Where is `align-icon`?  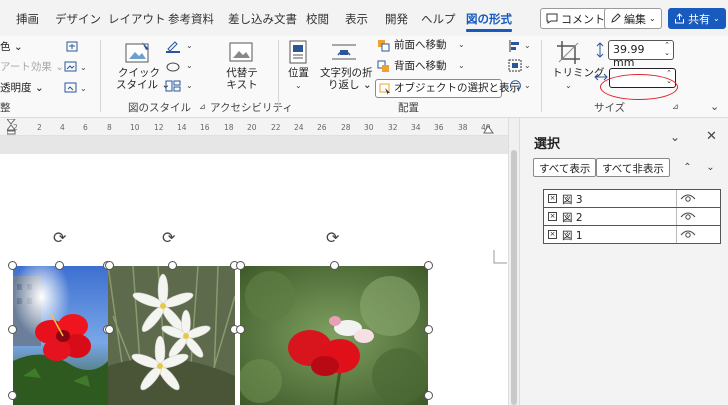 align-icon is located at coordinates (515, 45).